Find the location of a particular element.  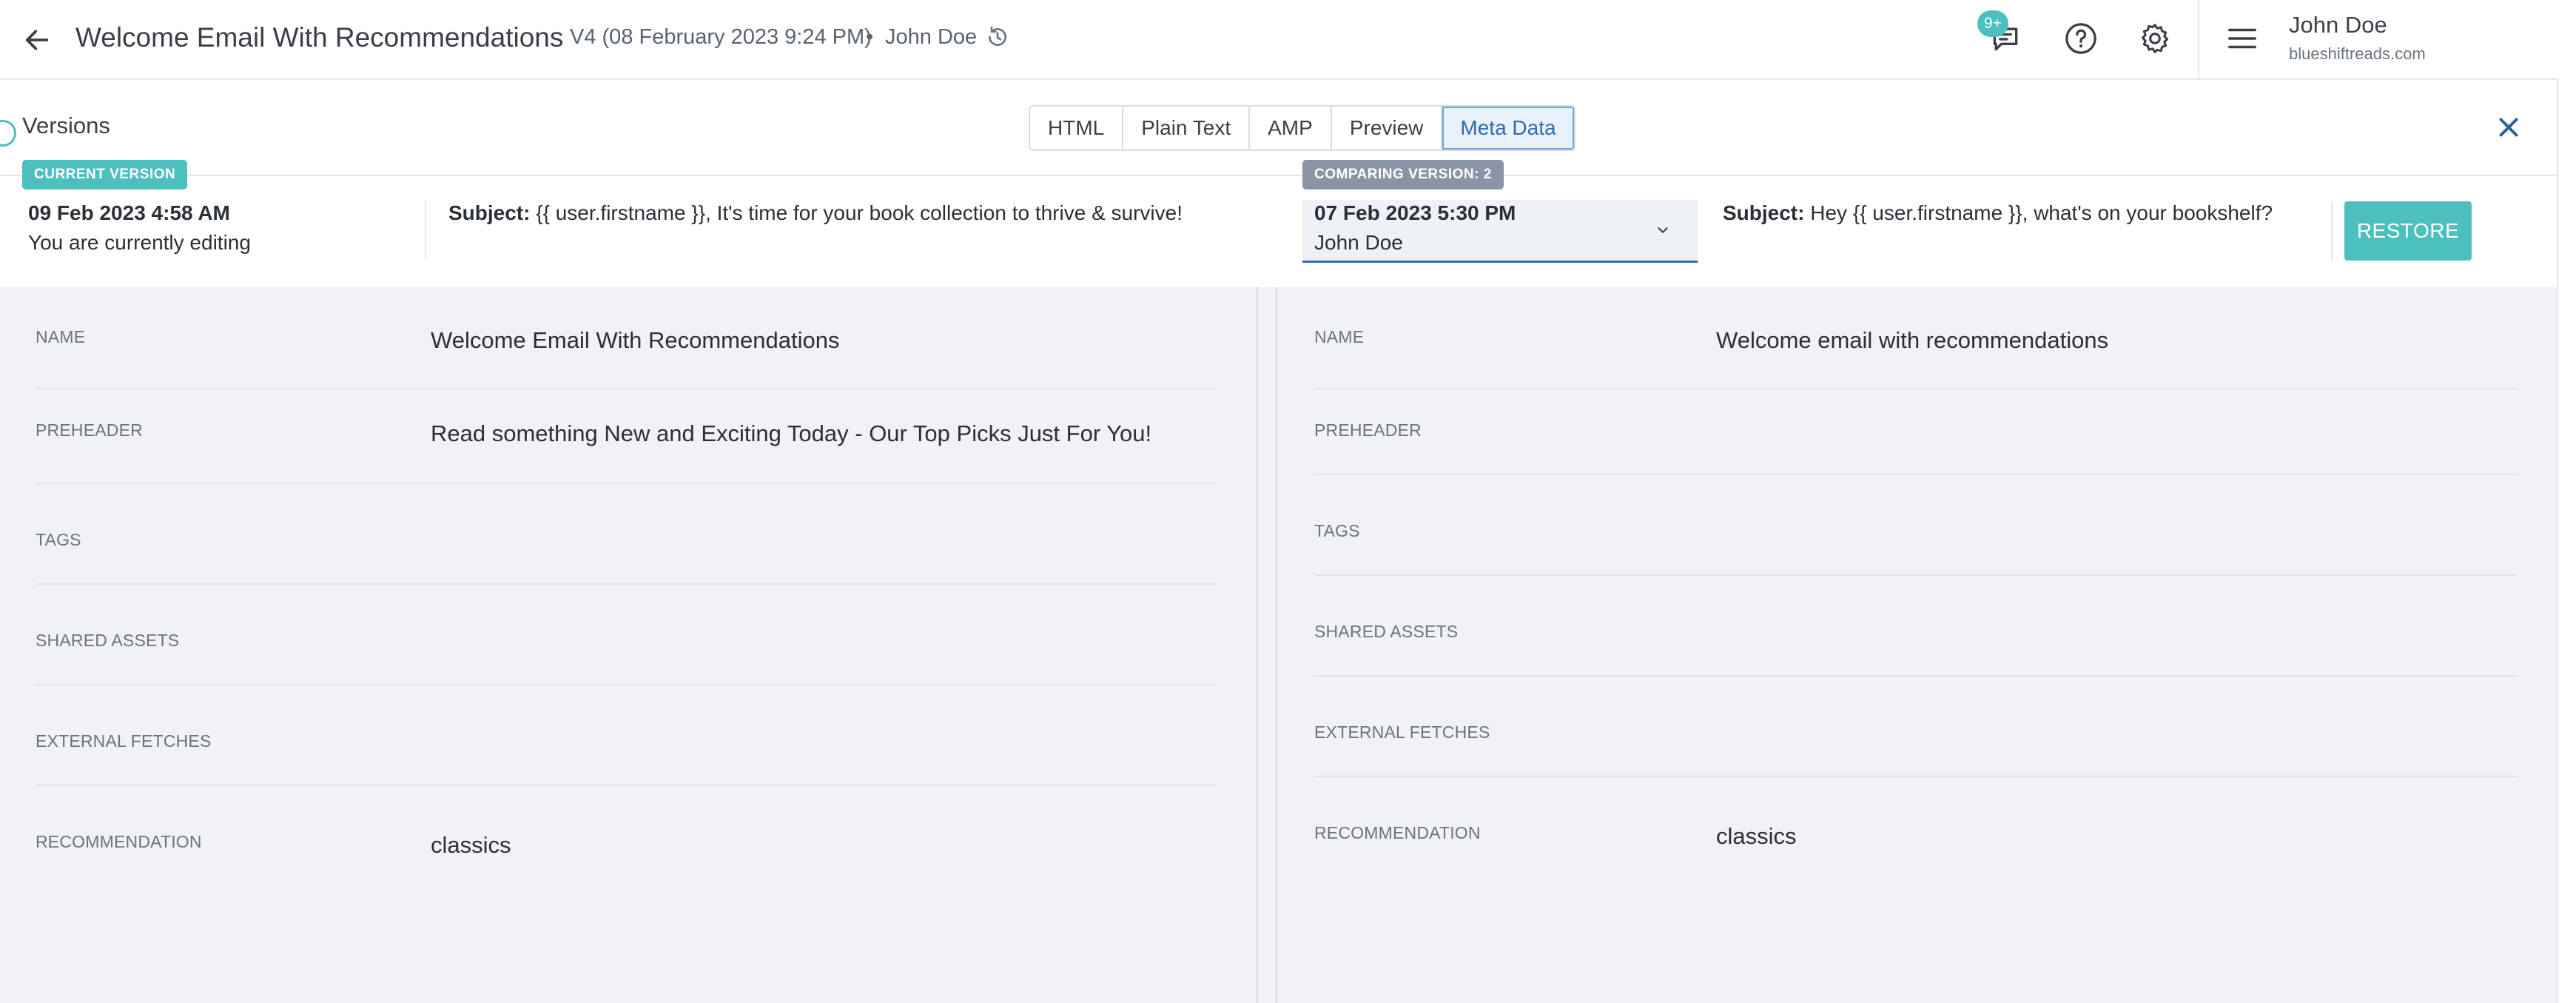

scroll-gutter is located at coordinates (2566, 540).